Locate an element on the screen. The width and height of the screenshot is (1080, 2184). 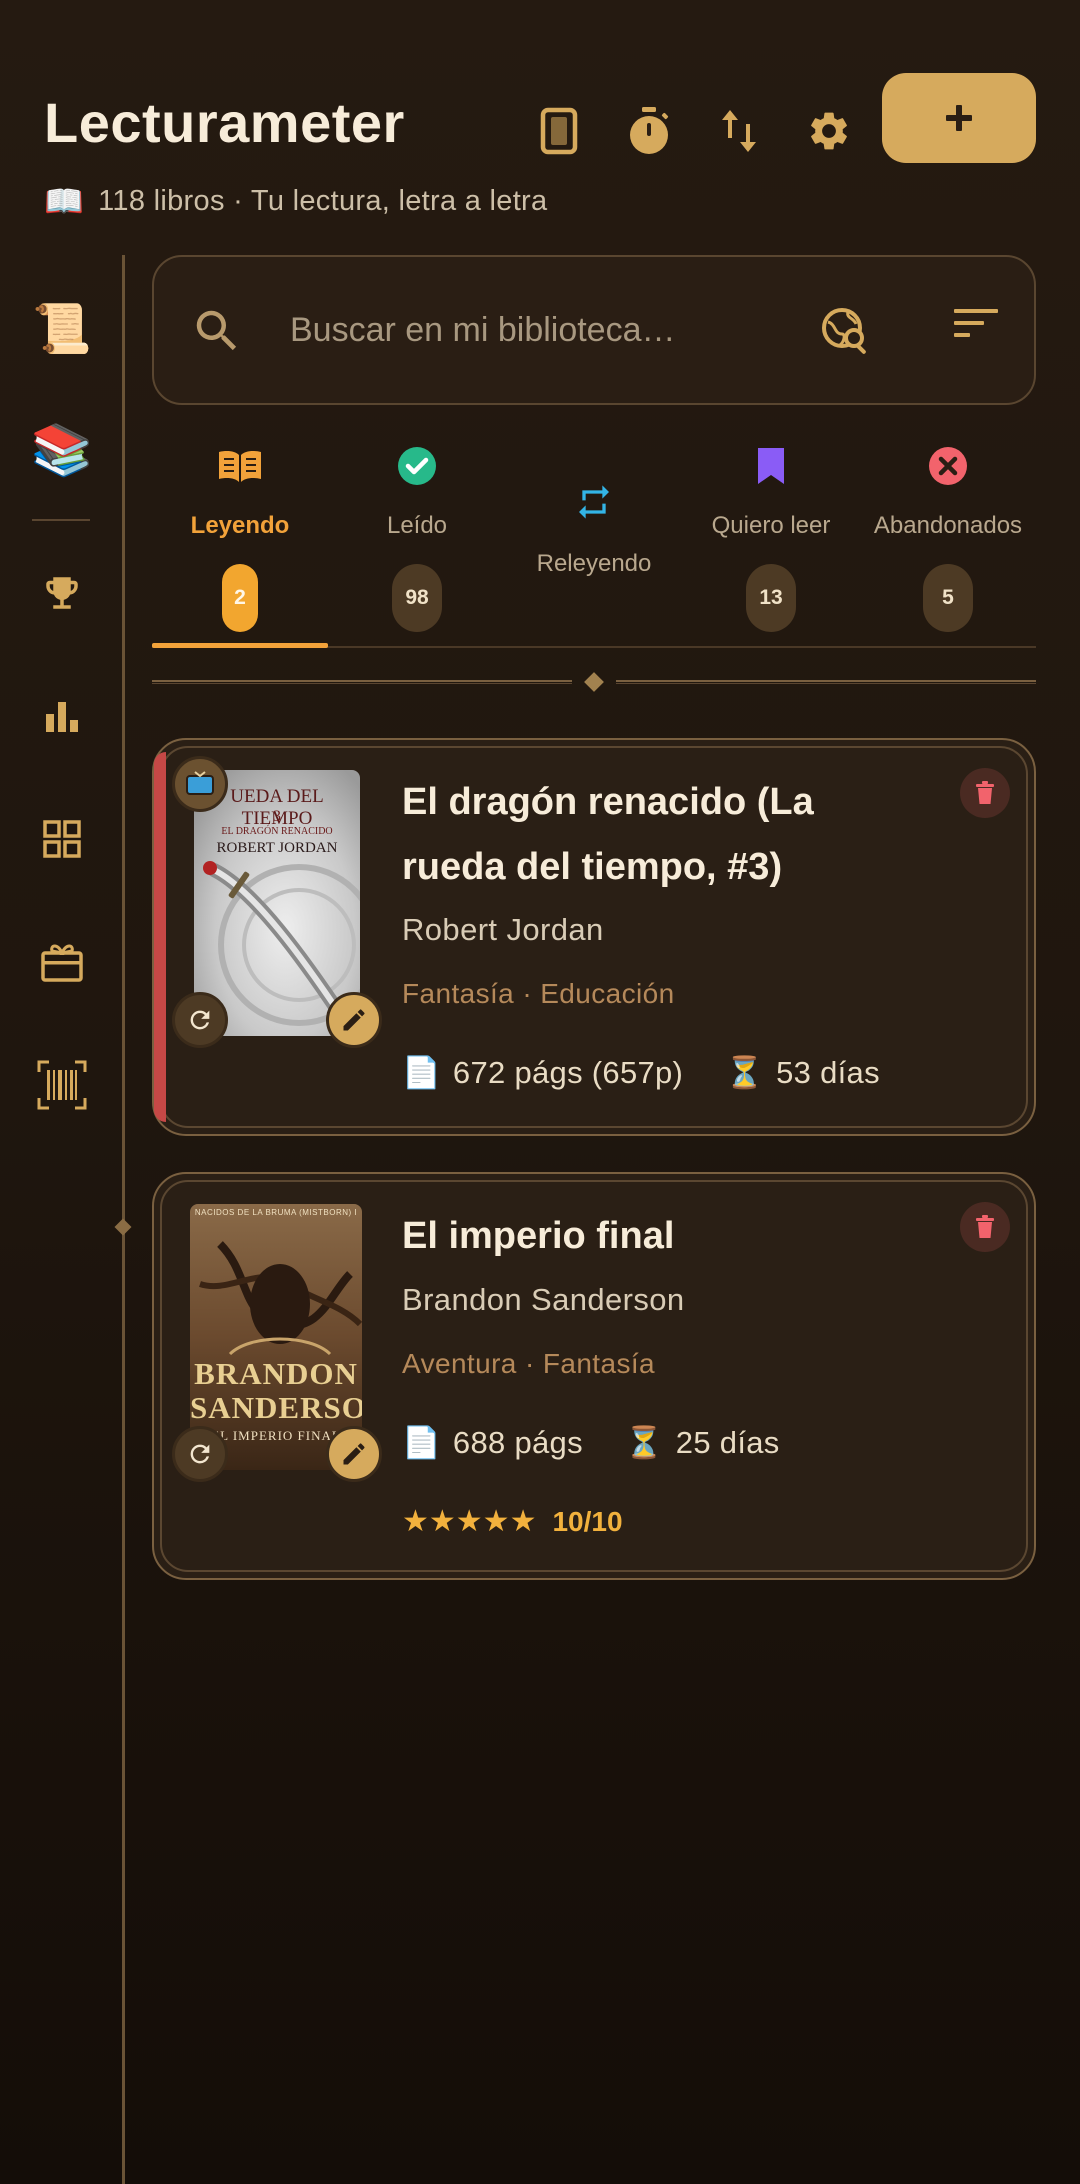
search-bar is located at coordinates (594, 330).